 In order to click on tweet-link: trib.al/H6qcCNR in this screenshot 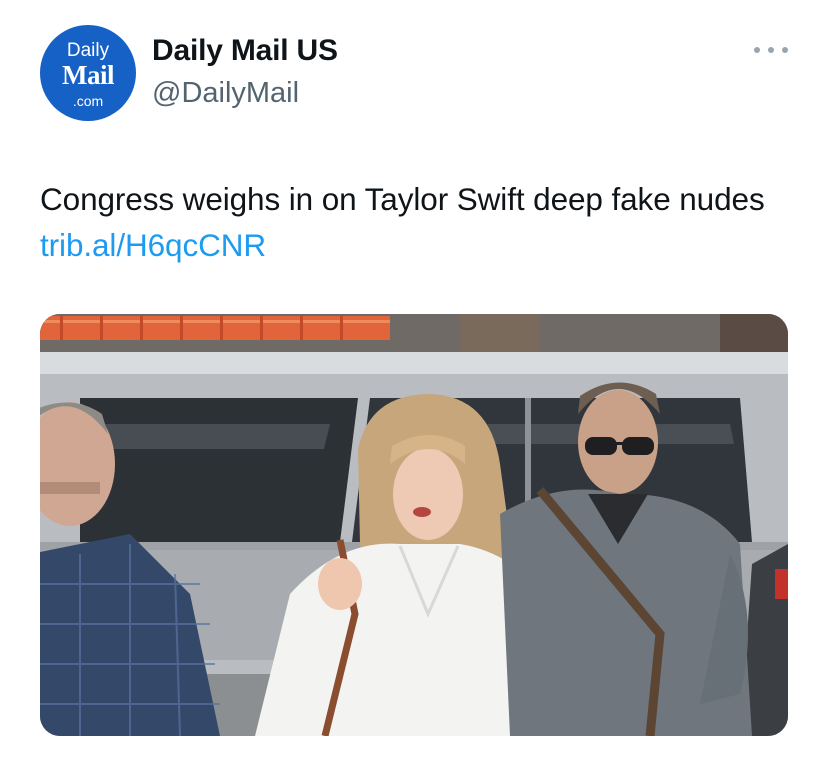, I will do `click(153, 245)`.